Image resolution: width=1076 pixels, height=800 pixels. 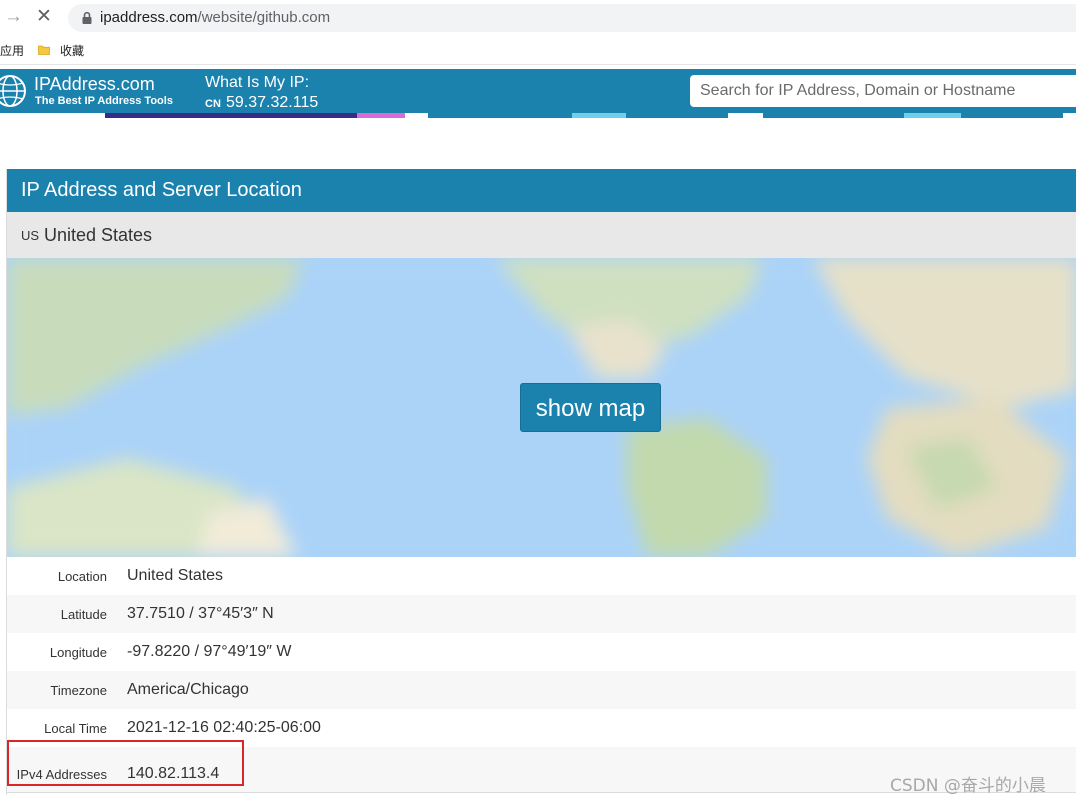 I want to click on table-row: Location United States, so click(x=541, y=576).